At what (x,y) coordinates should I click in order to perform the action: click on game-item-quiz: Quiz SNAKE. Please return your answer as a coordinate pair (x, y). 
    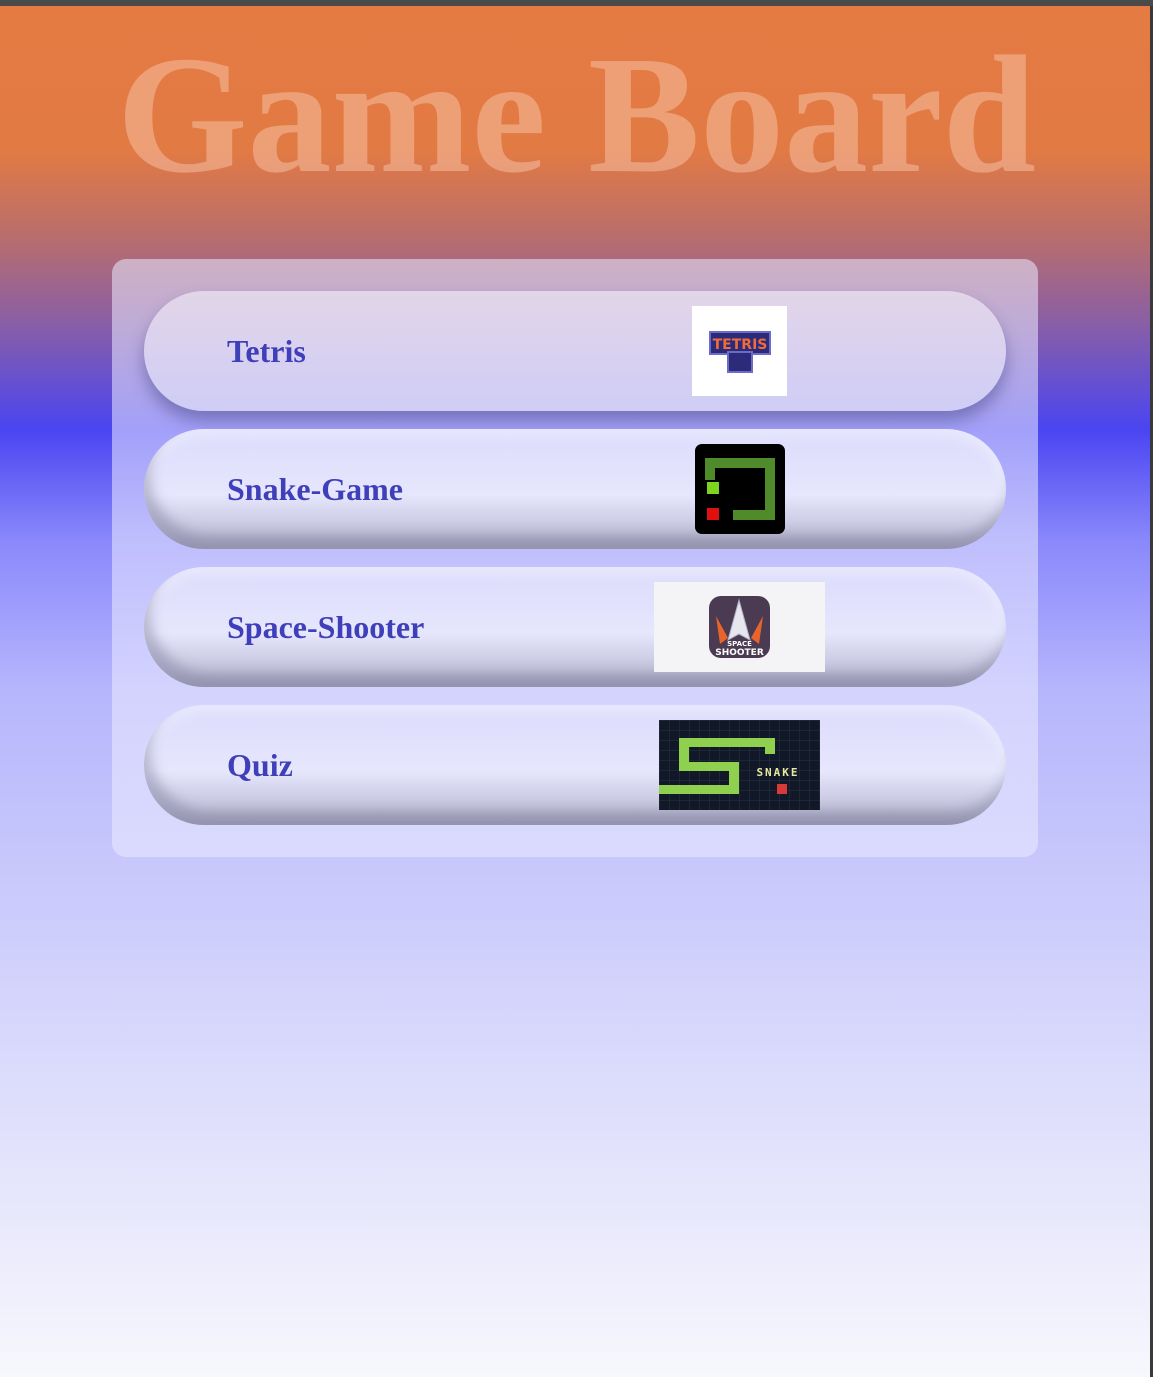
    Looking at the image, I should click on (575, 765).